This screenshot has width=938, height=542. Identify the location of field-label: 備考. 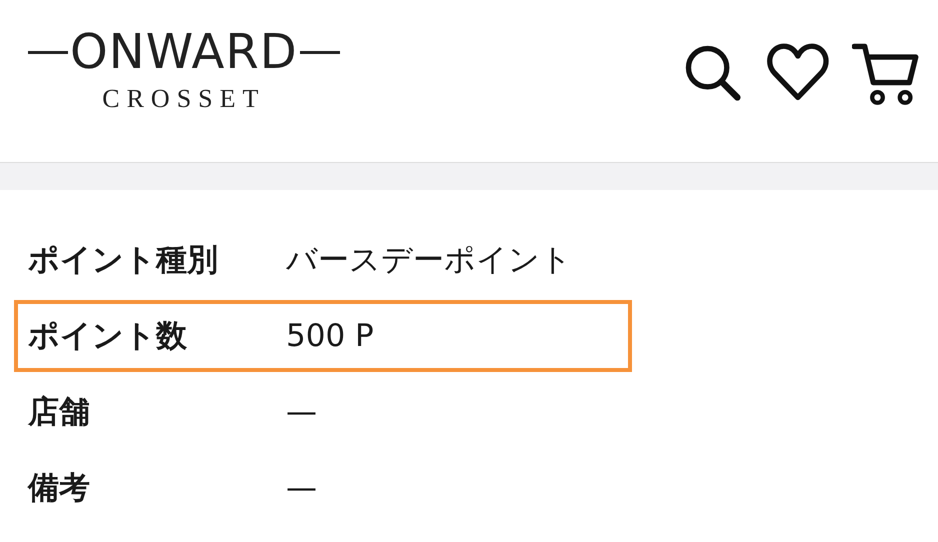
(59, 488).